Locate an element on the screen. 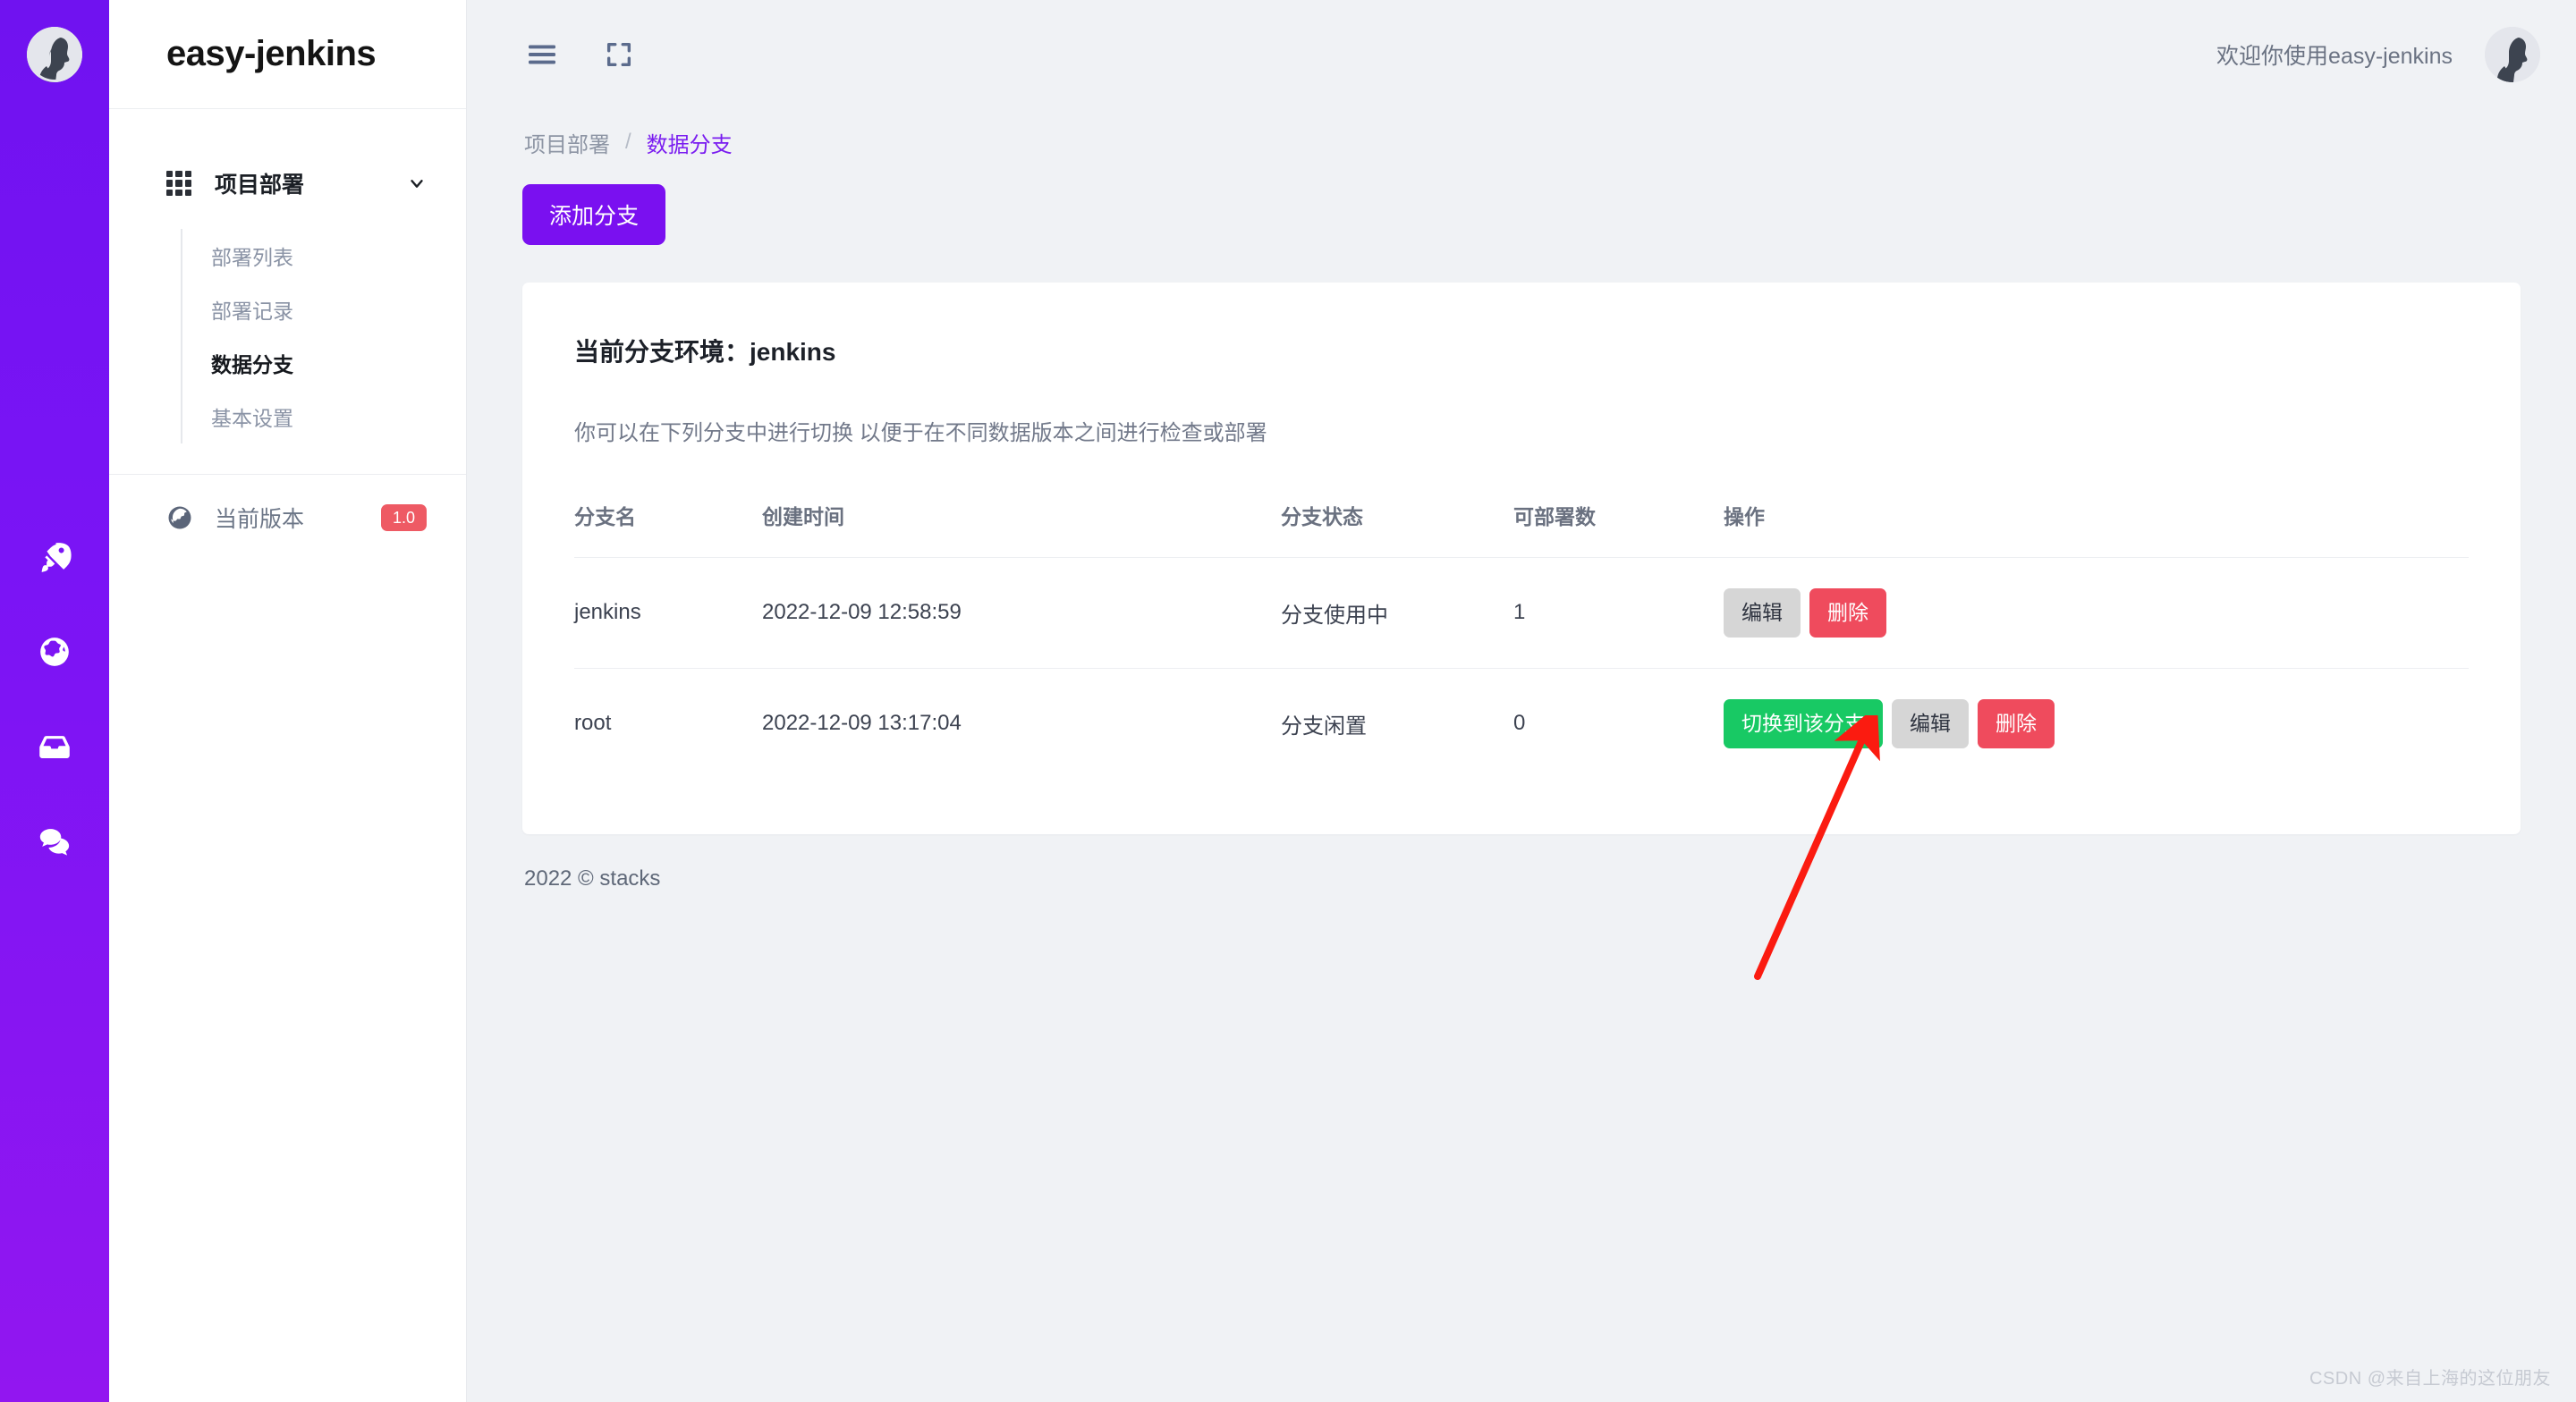 This screenshot has height=1402, width=2576. card-description: 你可以在下列分支中进行切换 以便于在不同数据版本之间进行检查或部署 is located at coordinates (920, 433).